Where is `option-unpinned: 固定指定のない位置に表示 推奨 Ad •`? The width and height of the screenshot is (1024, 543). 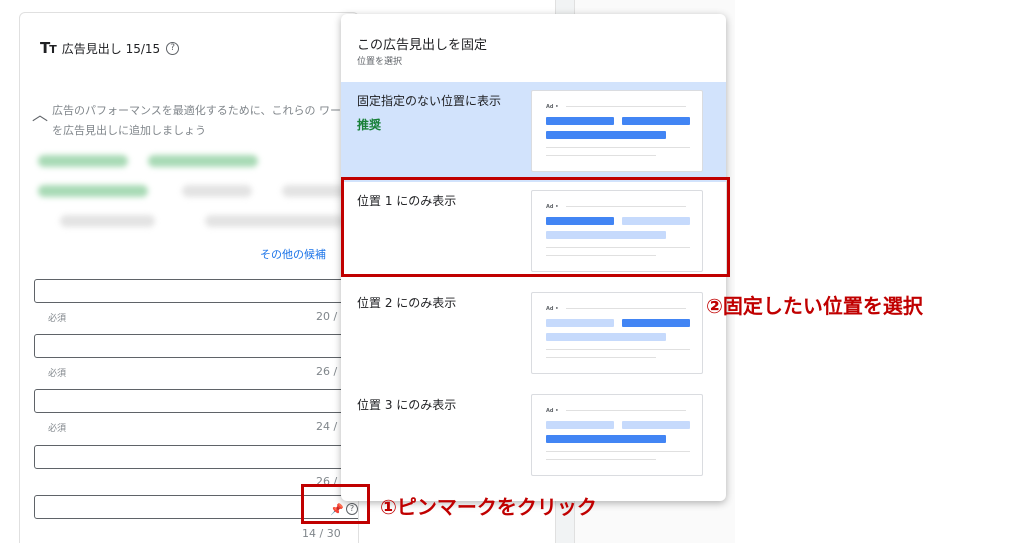 option-unpinned: 固定指定のない位置に表示 推奨 Ad • is located at coordinates (533, 132).